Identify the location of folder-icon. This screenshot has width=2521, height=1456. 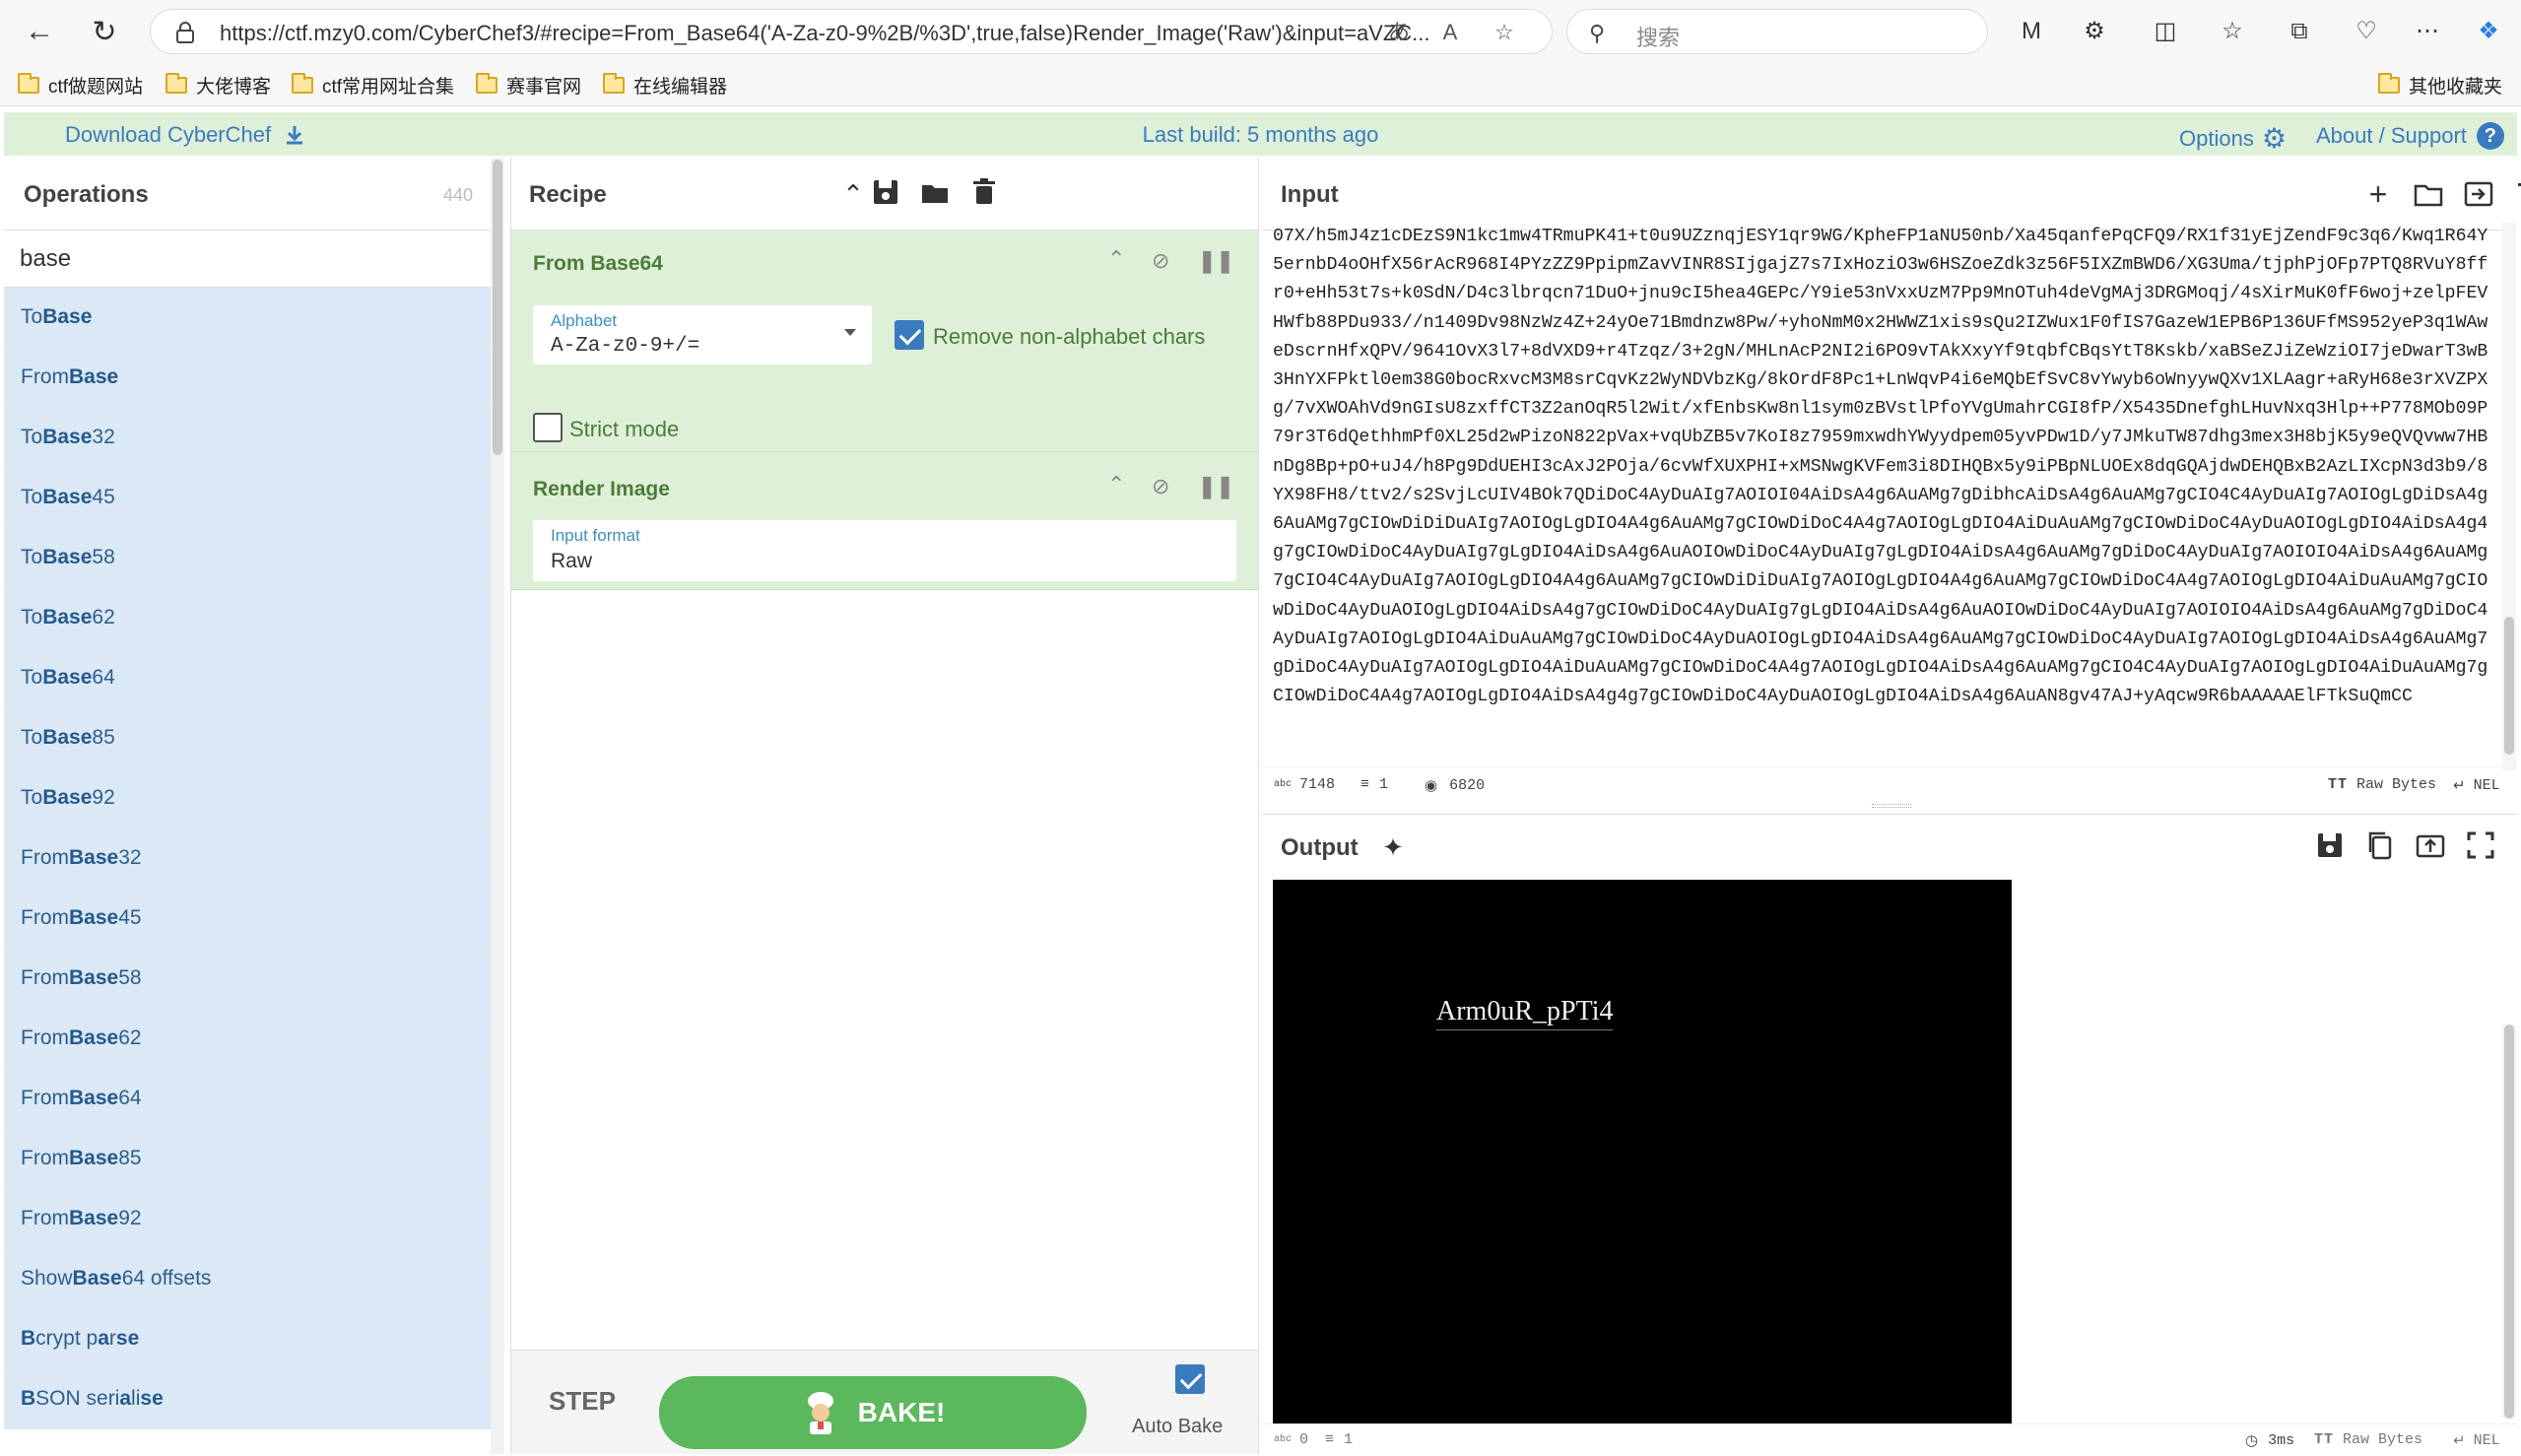
(487, 83).